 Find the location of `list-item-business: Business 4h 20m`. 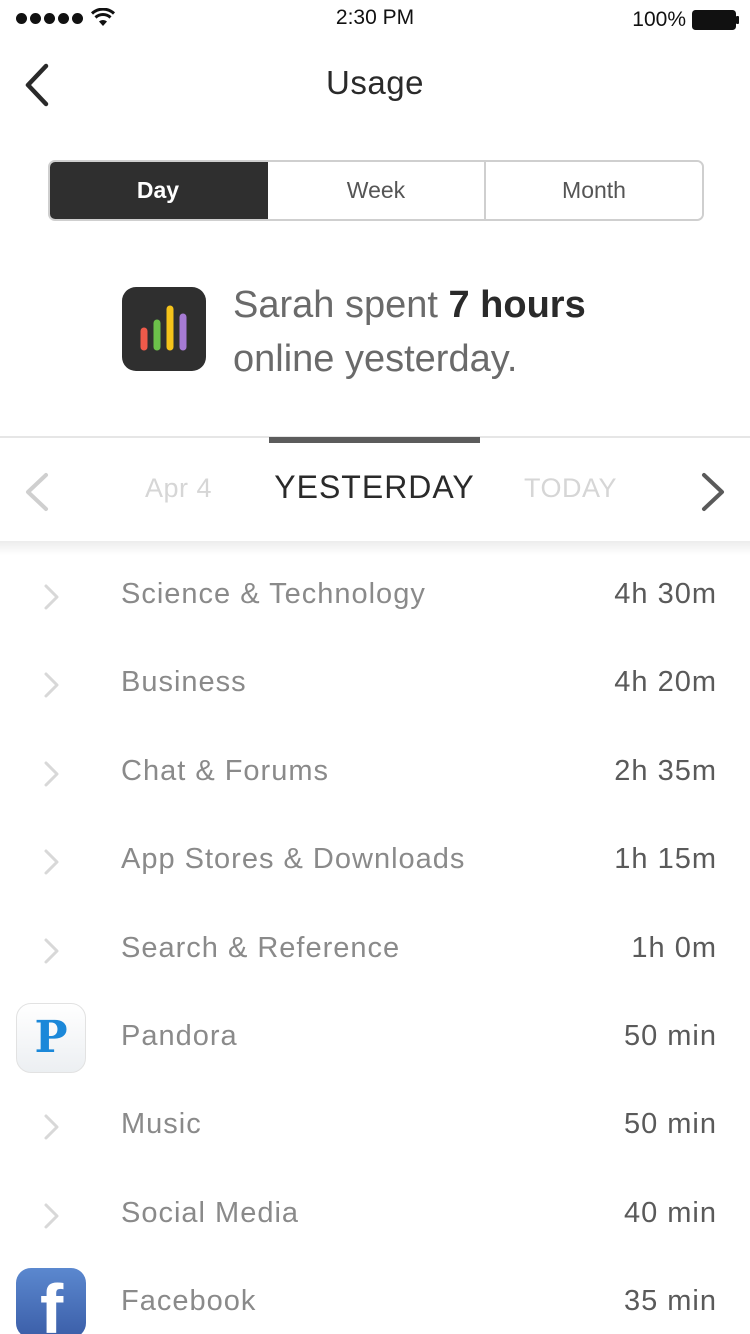

list-item-business: Business 4h 20m is located at coordinates (375, 683).